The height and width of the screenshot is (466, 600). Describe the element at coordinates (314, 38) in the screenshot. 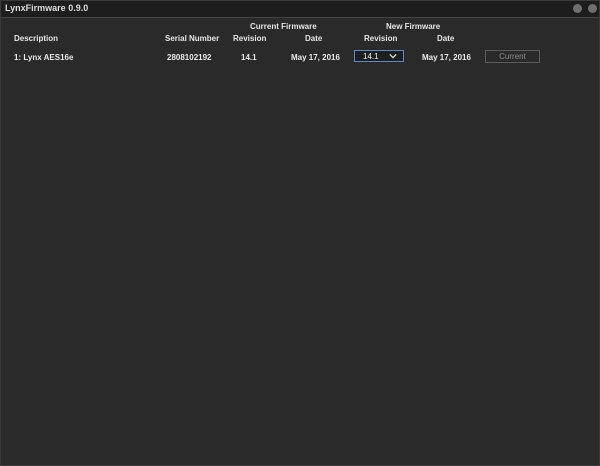

I see `column-header-current-date: Date` at that location.